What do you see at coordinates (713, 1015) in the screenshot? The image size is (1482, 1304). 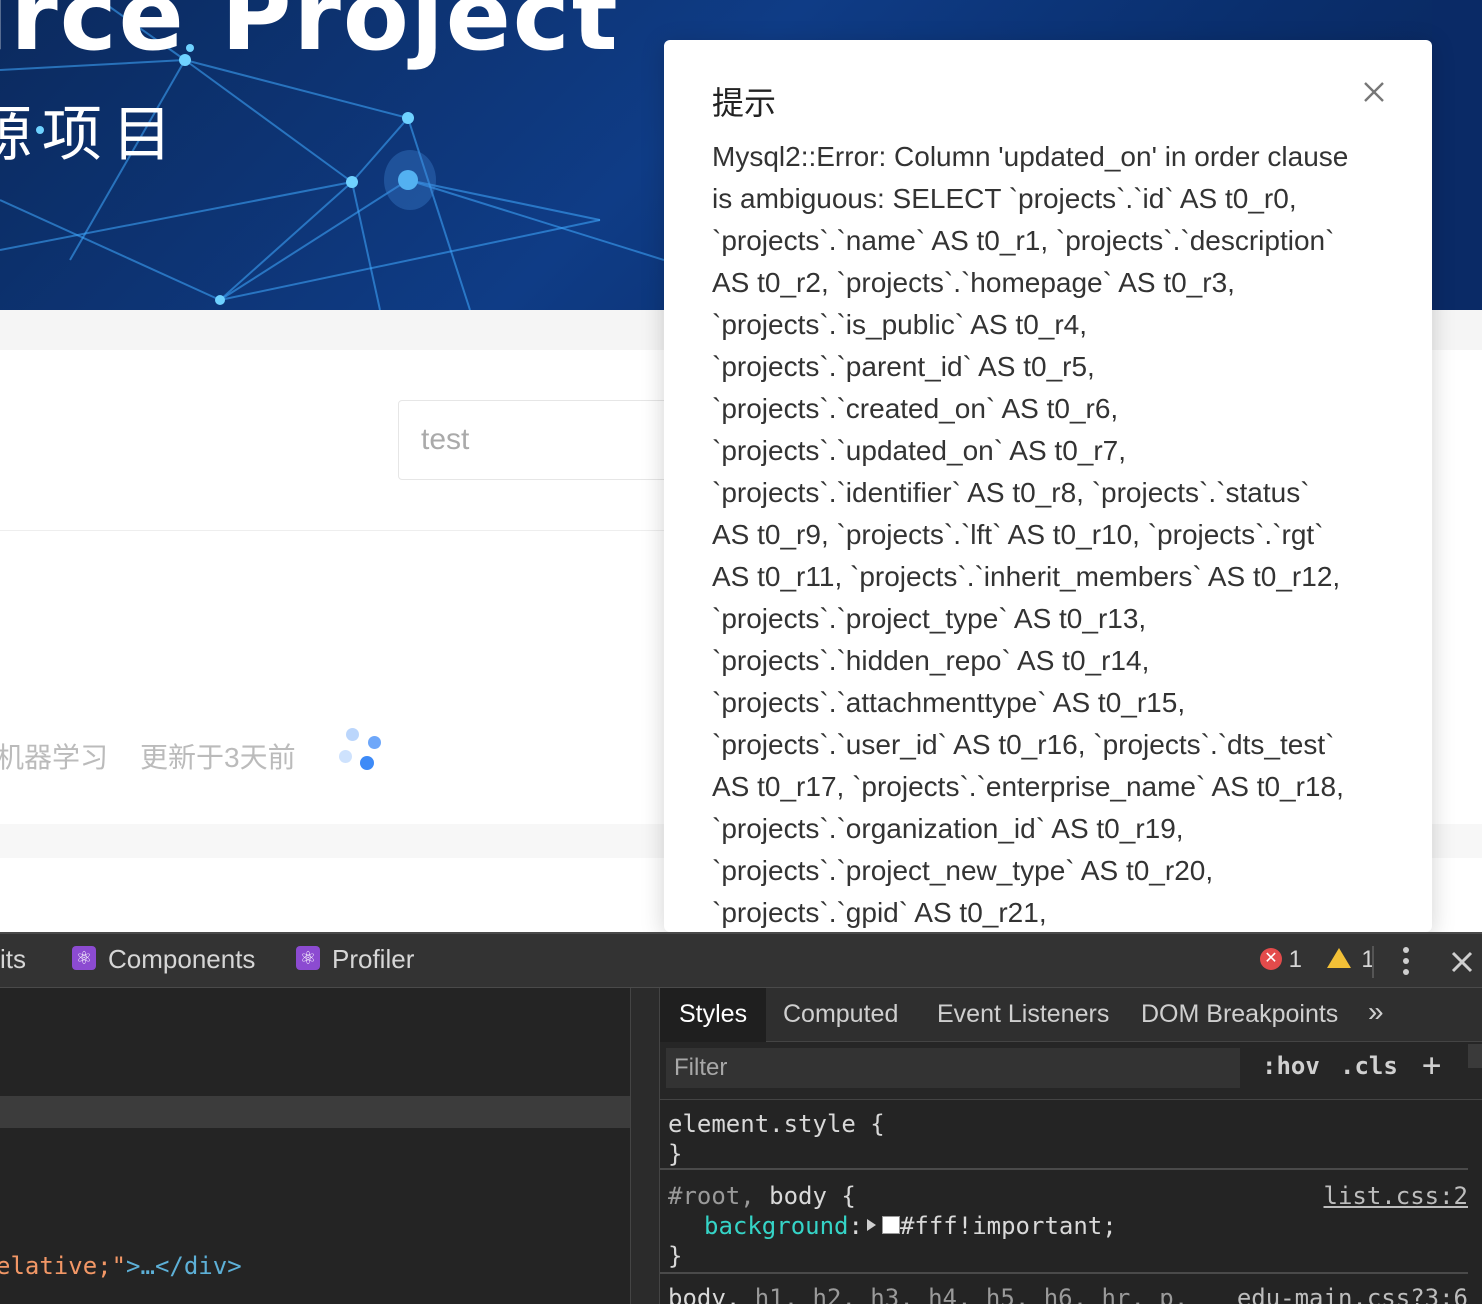 I see `tab-styles: Styles` at bounding box center [713, 1015].